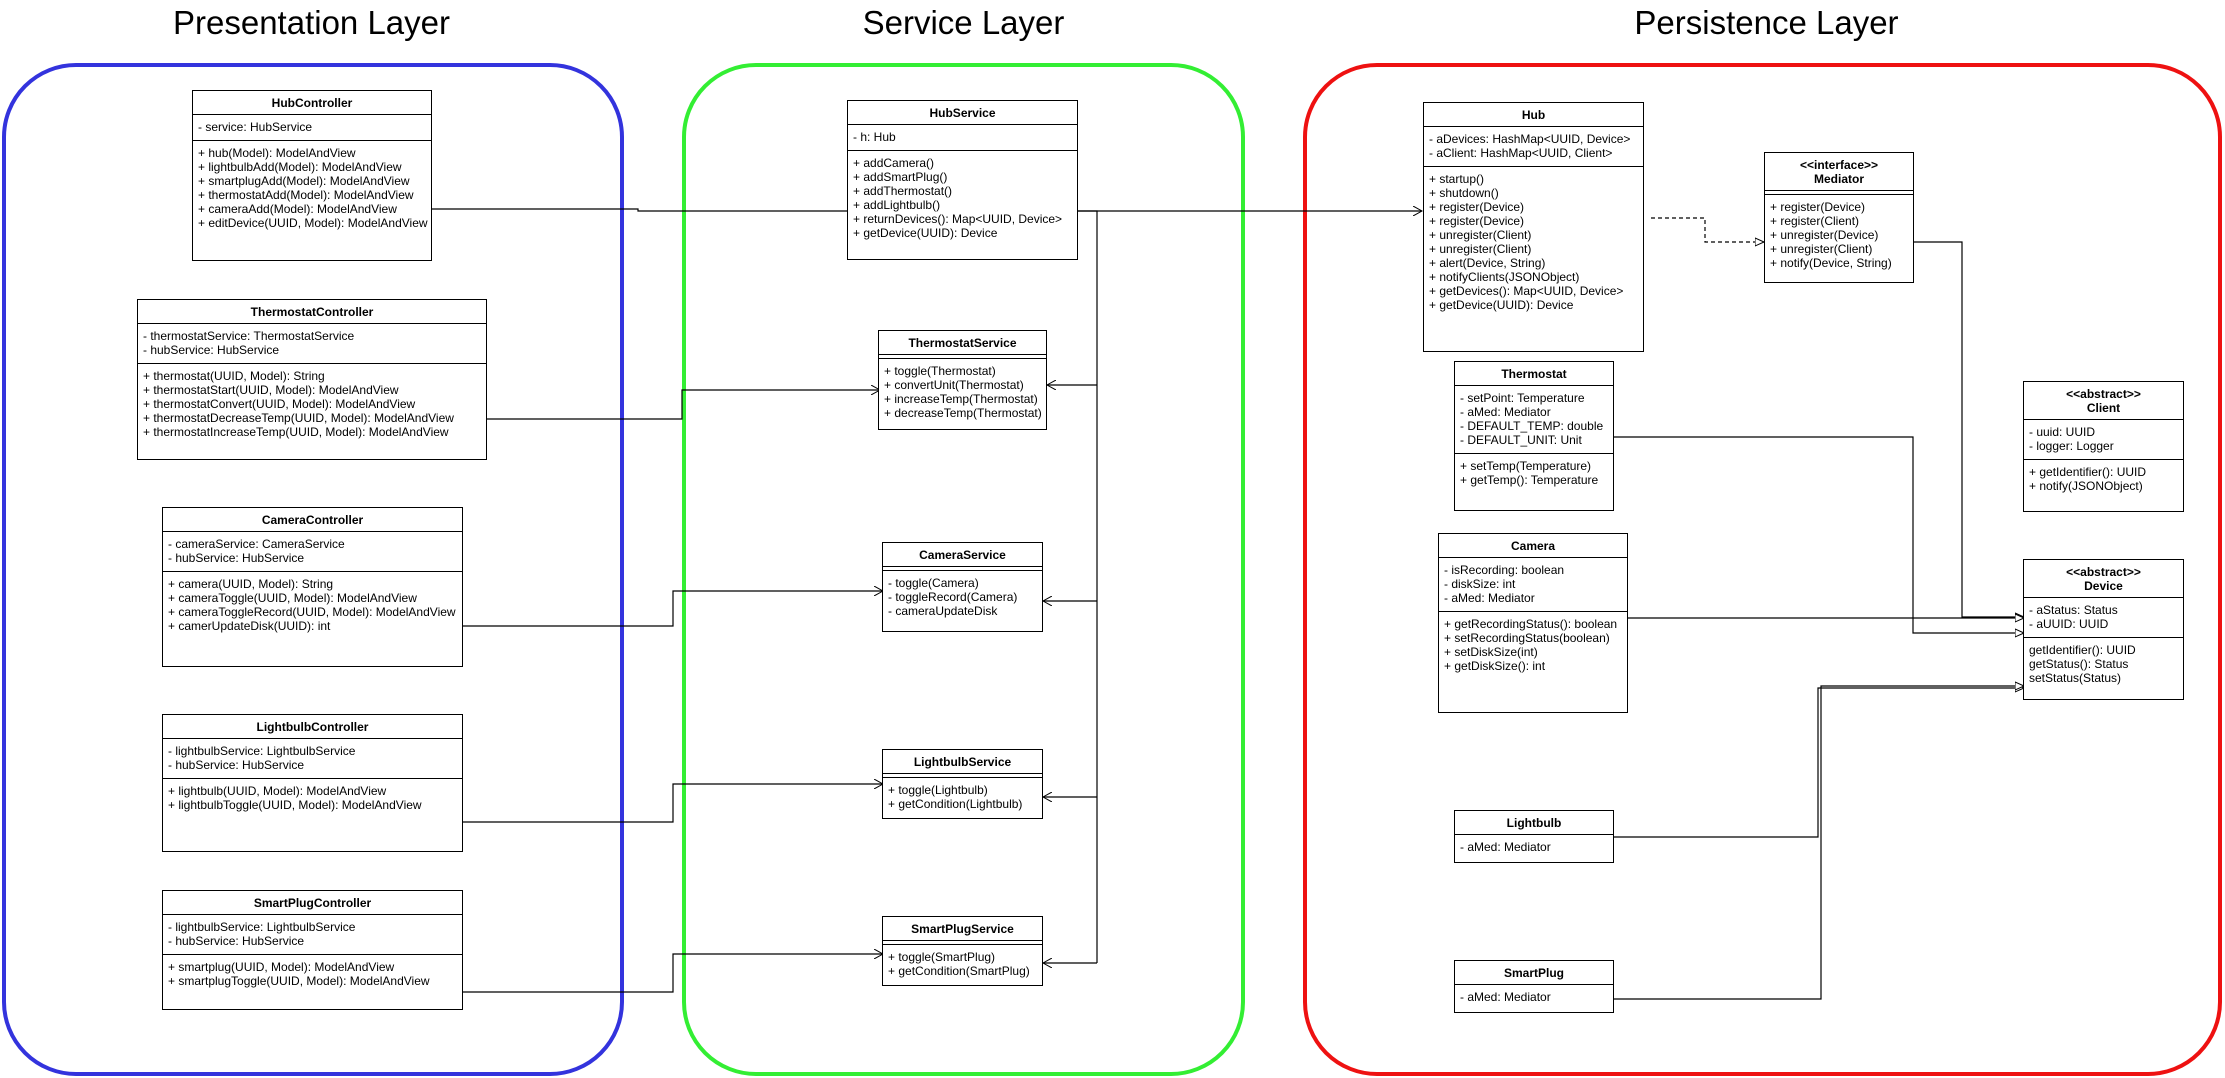 Image resolution: width=2225 pixels, height=1078 pixels. Describe the element at coordinates (312, 903) in the screenshot. I see `class-header: SmartPlugController` at that location.